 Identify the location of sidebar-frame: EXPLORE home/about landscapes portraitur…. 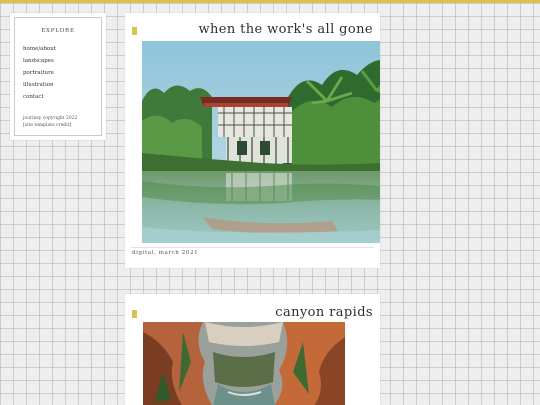
(58, 76).